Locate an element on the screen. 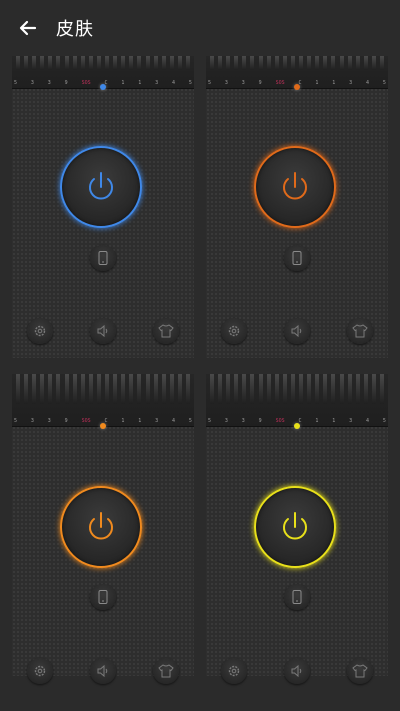  ruler-number: 1 is located at coordinates (317, 421).